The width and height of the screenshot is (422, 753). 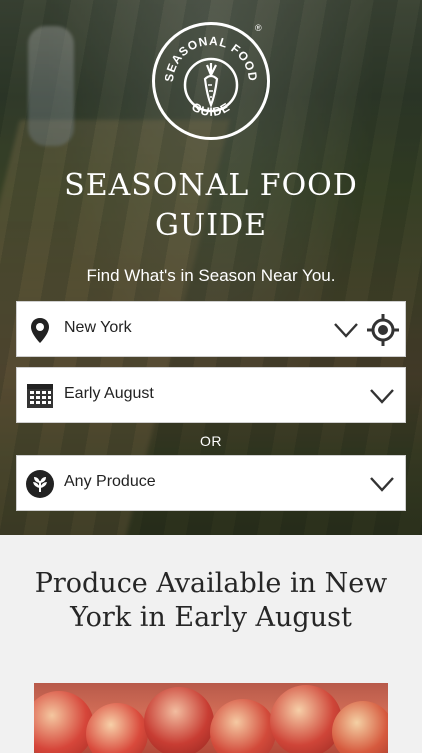 What do you see at coordinates (98, 327) in the screenshot?
I see `location-value: New York` at bounding box center [98, 327].